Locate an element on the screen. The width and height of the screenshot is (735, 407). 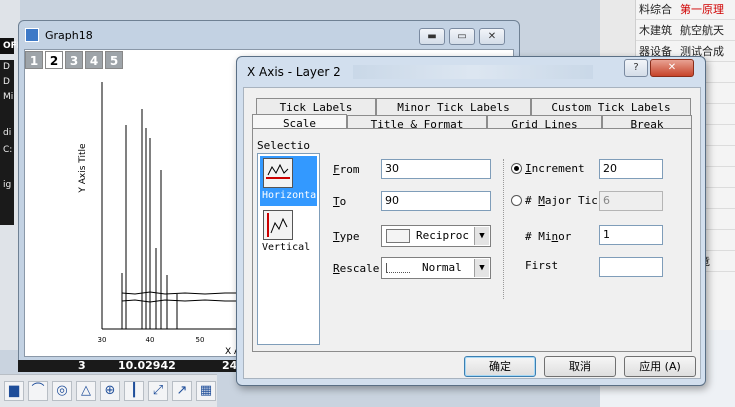
graph-app-icon is located at coordinates (32, 35).